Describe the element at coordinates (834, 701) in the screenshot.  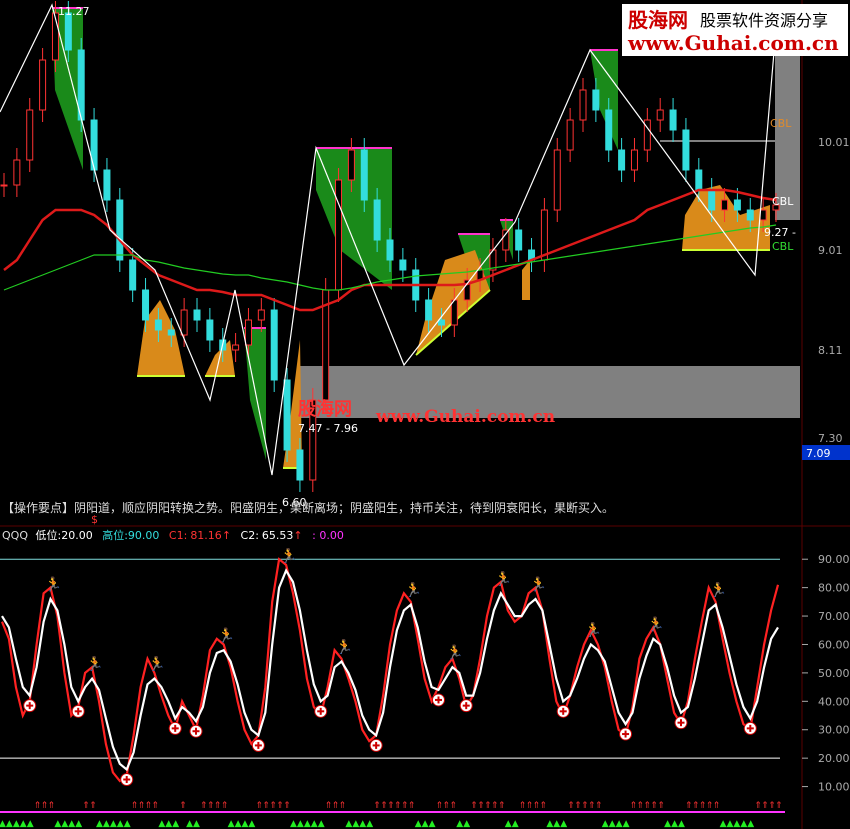
I see `indicator-tick-label: 40.00` at that location.